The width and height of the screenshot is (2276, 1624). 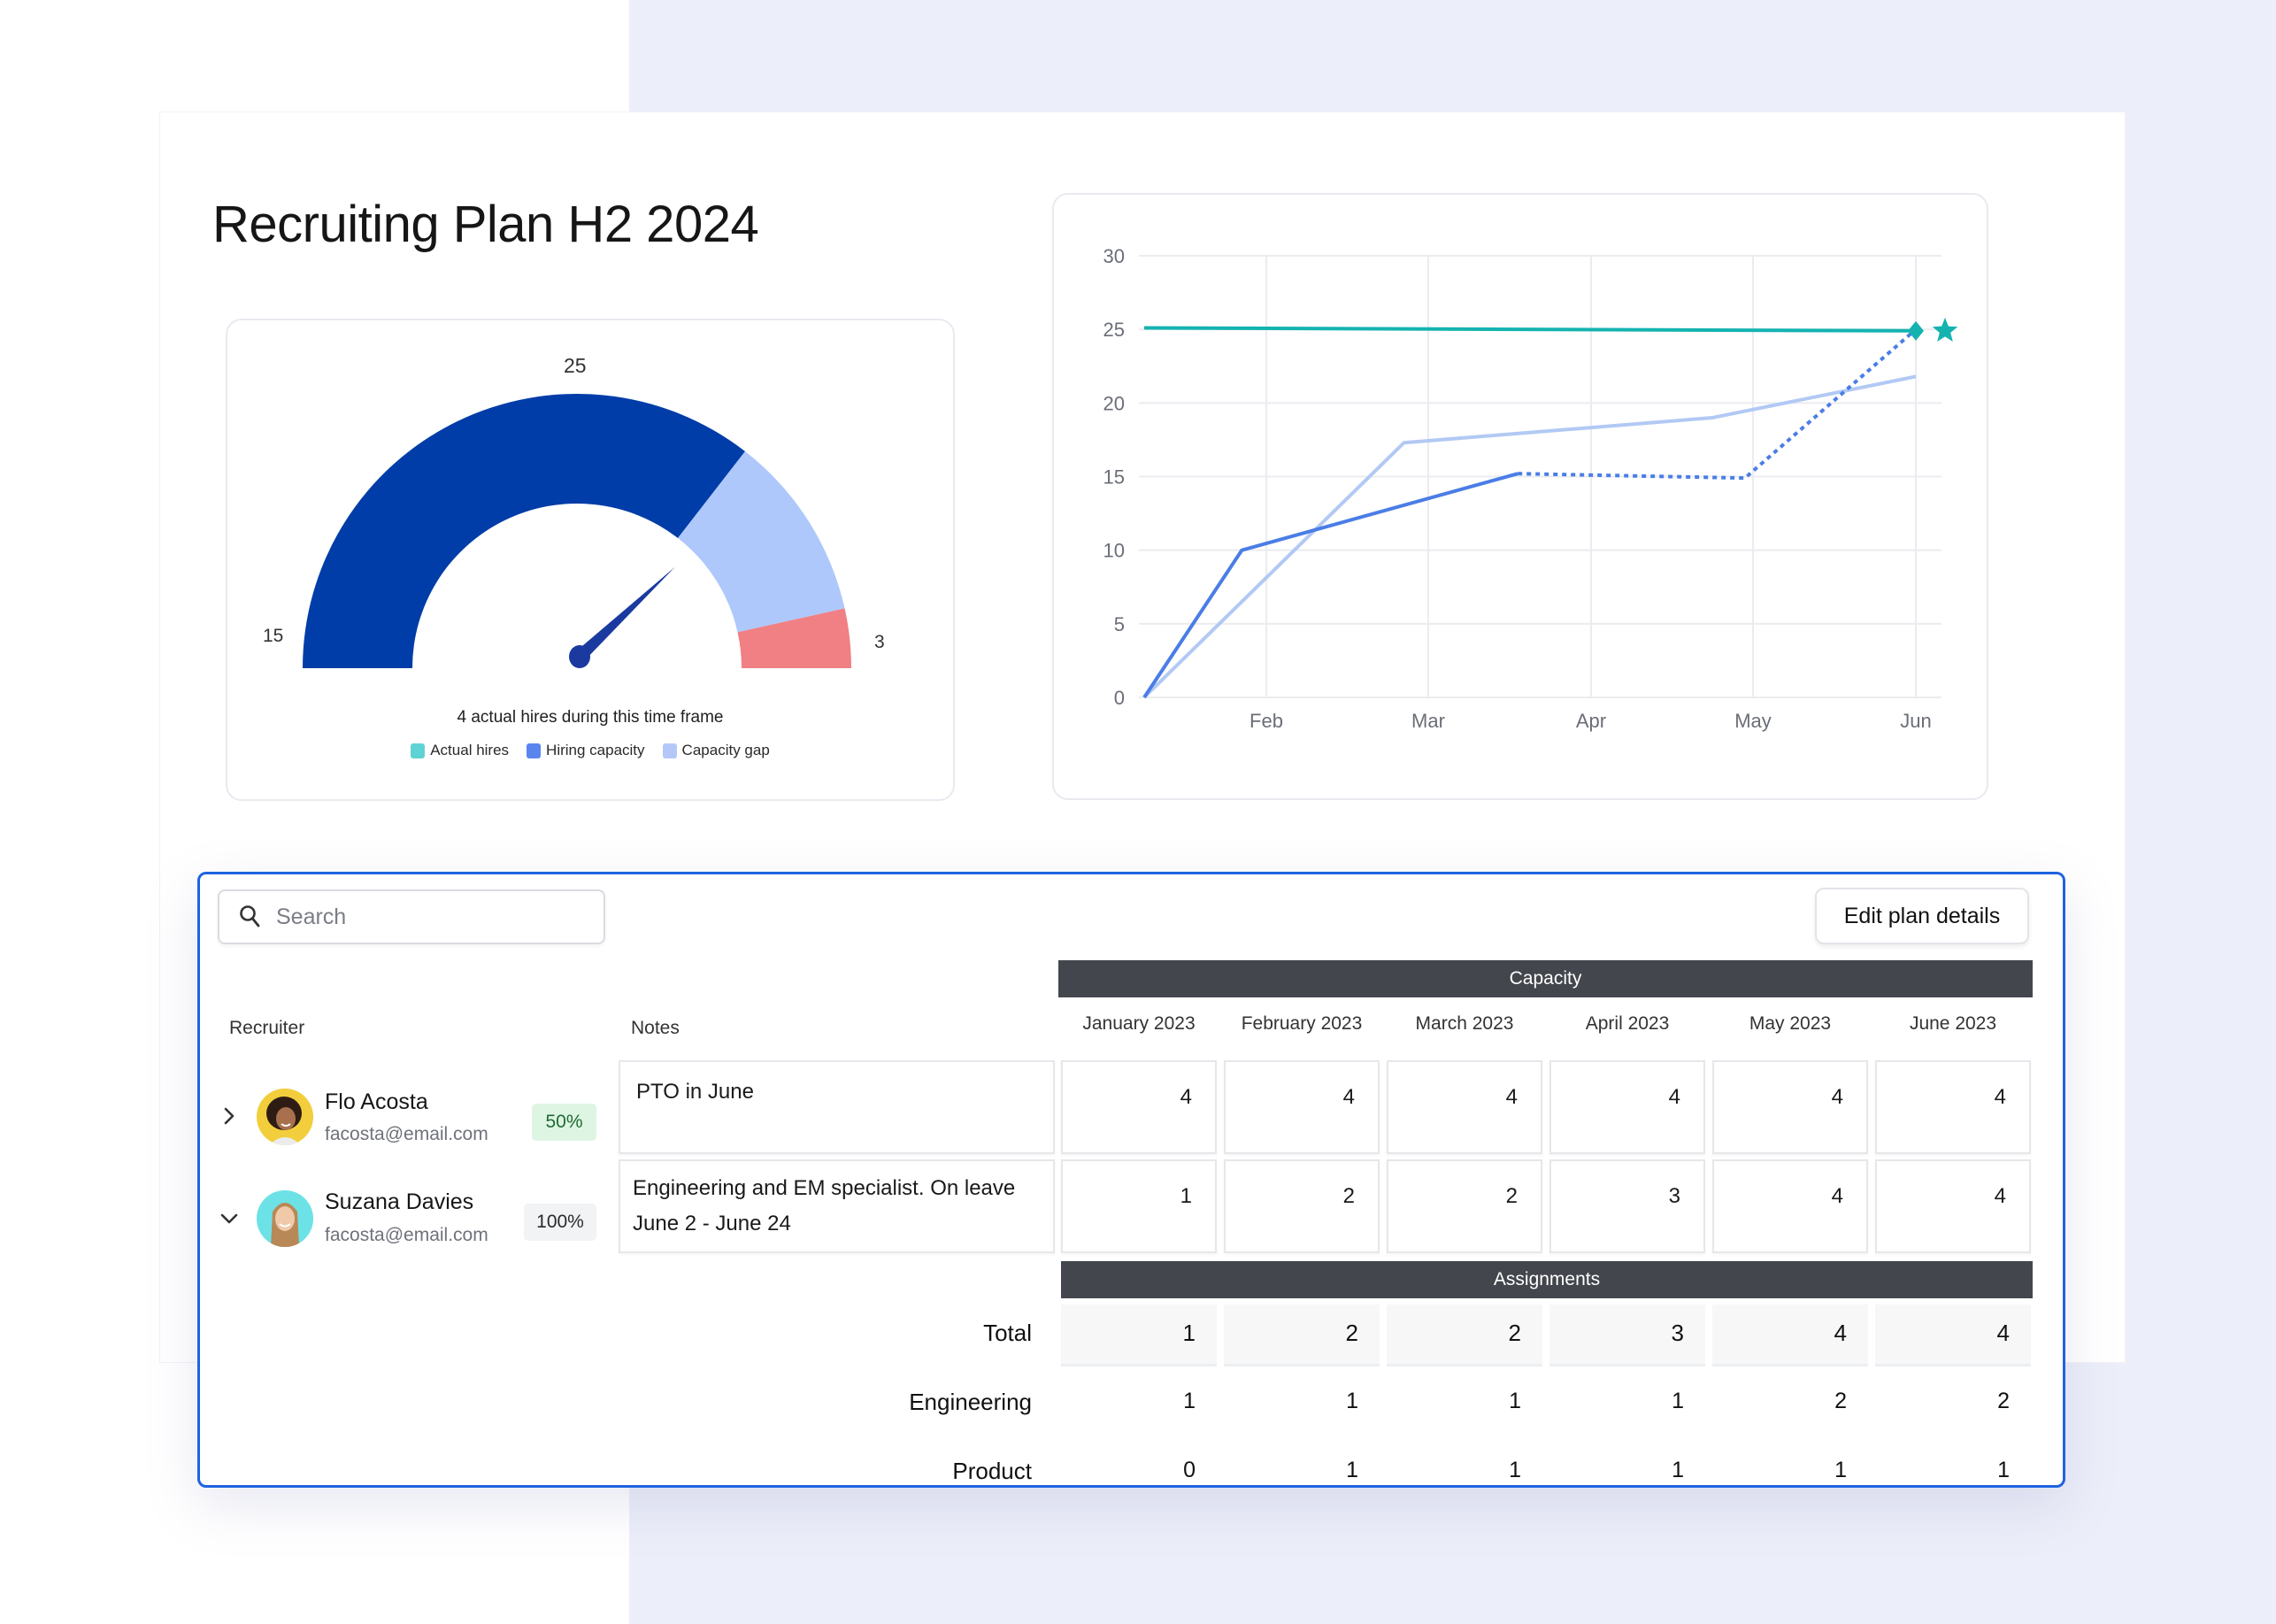 What do you see at coordinates (1139, 1206) in the screenshot?
I see `capacity-cell: 1` at bounding box center [1139, 1206].